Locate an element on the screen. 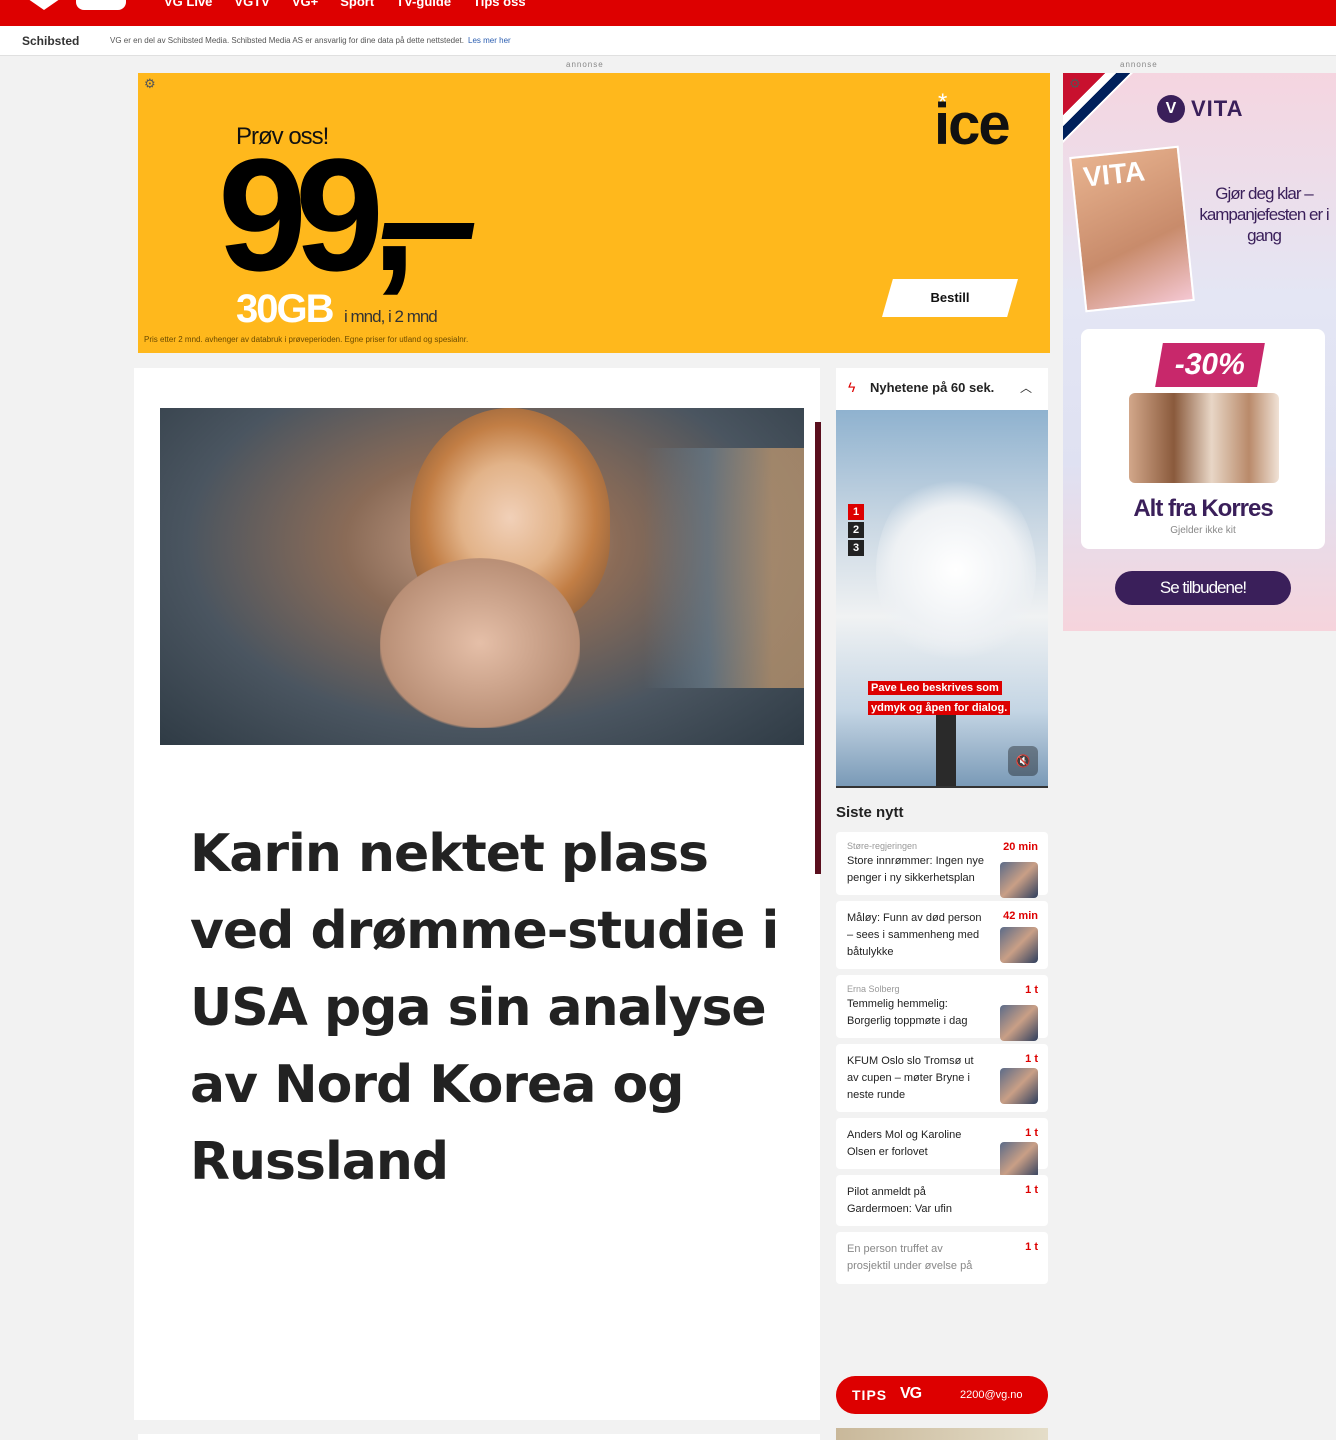 The width and height of the screenshot is (1336, 1440). news-60-header: ϟ Nyhetene på 60 sek. ︿ is located at coordinates (942, 389).